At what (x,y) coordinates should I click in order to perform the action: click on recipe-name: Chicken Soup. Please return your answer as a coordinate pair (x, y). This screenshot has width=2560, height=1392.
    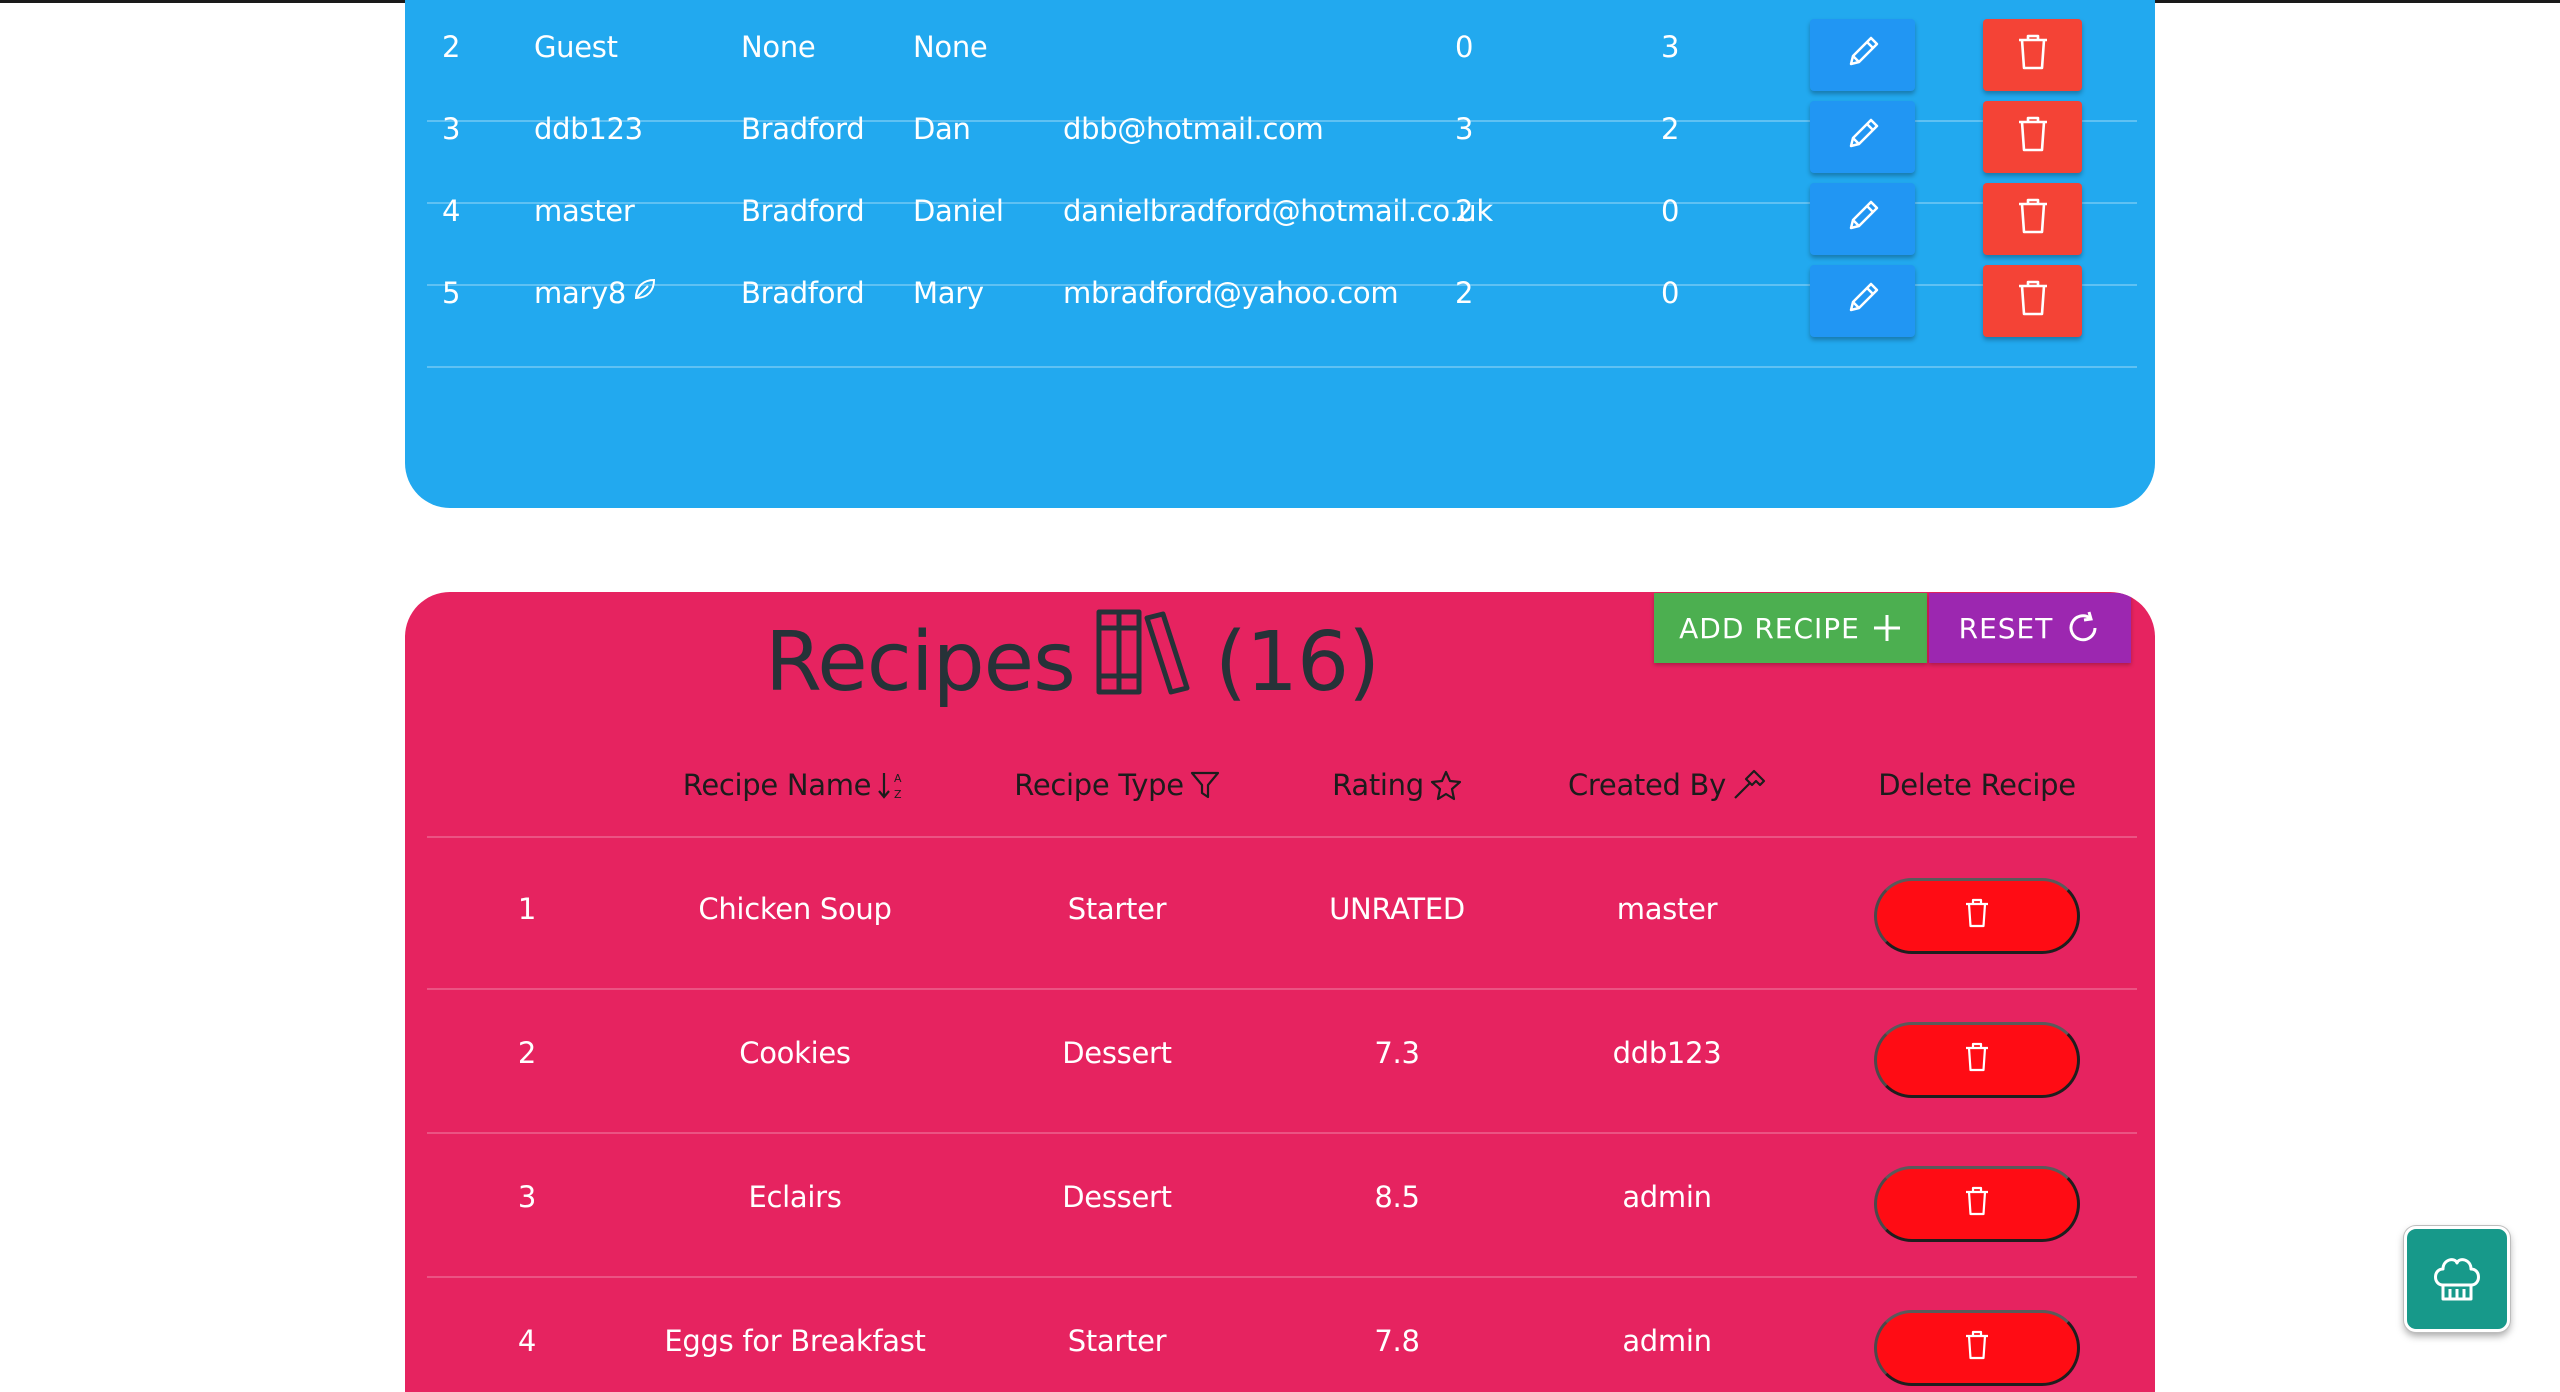
    Looking at the image, I should click on (795, 909).